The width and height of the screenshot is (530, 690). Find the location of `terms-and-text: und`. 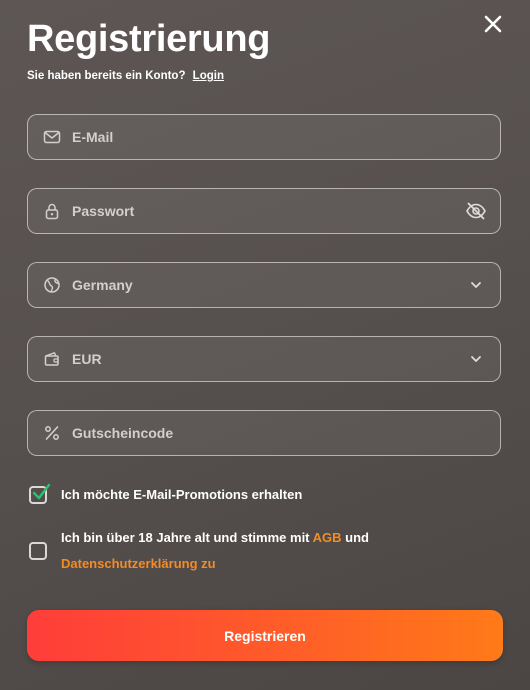

terms-and-text: und is located at coordinates (357, 537).